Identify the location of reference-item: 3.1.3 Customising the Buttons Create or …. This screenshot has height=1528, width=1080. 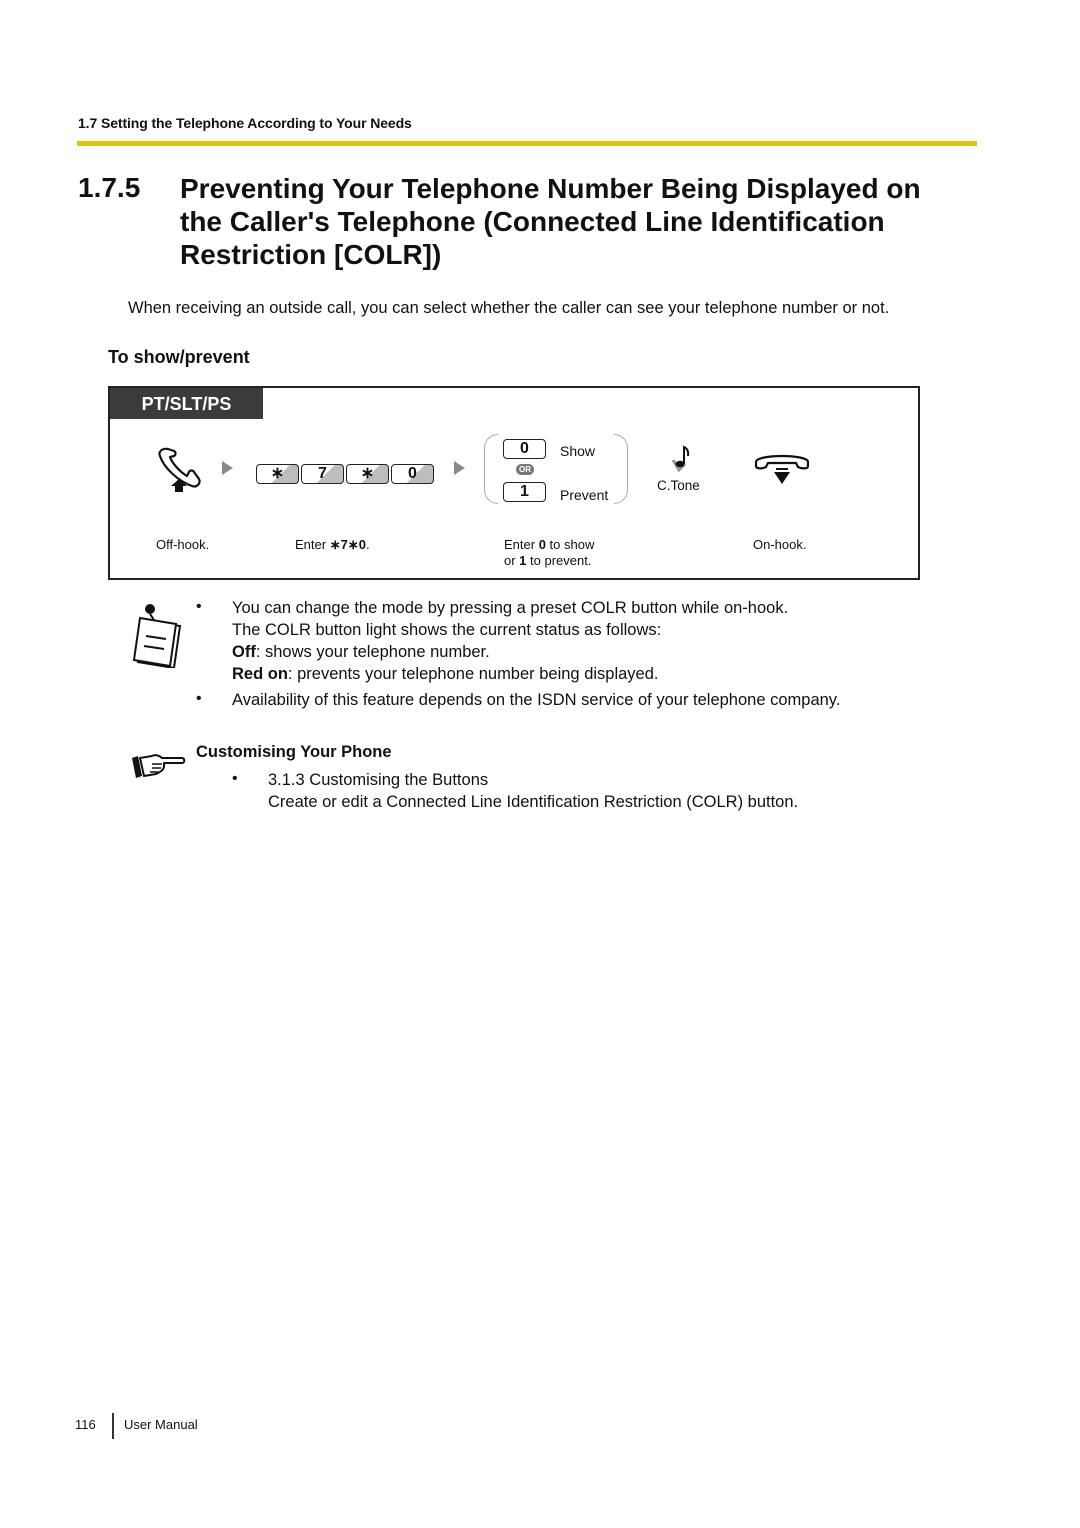
(533, 791).